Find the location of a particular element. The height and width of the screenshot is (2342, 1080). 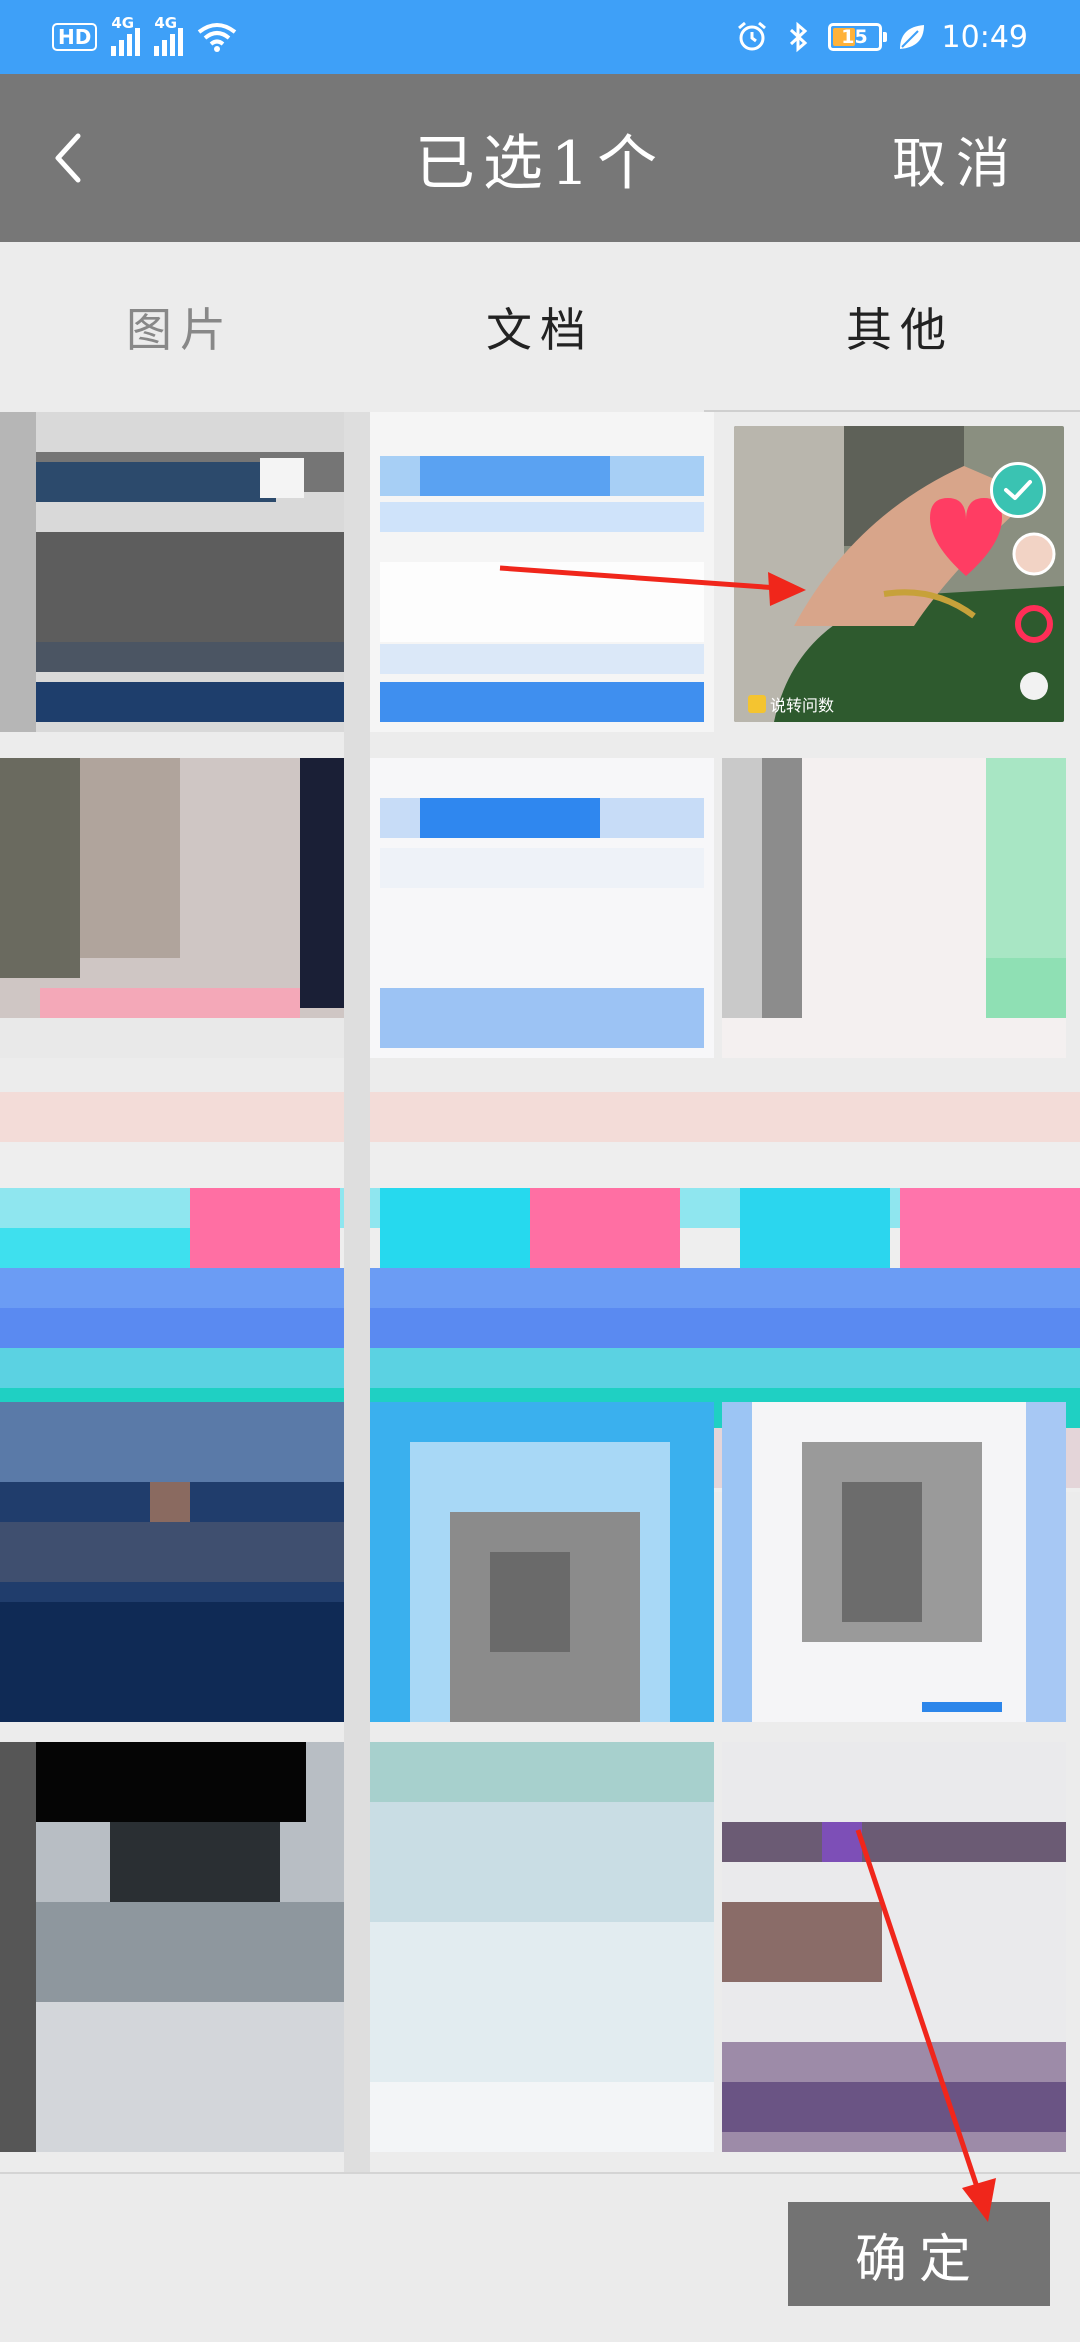

leaf-icon is located at coordinates (911, 37).